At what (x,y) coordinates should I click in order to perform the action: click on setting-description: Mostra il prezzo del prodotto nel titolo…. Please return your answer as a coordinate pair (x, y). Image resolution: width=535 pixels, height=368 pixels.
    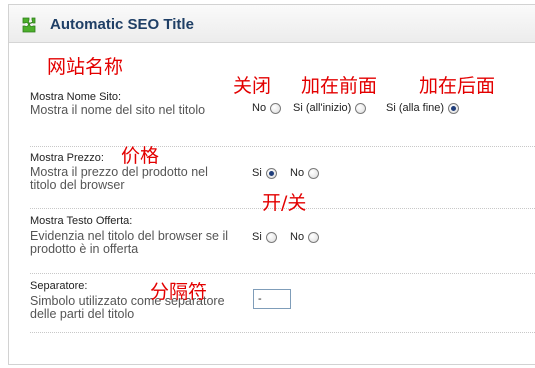
    Looking at the image, I should click on (119, 178).